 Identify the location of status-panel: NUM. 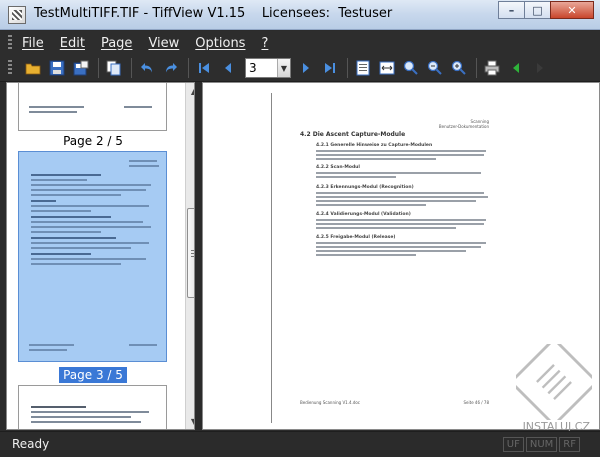
(541, 444).